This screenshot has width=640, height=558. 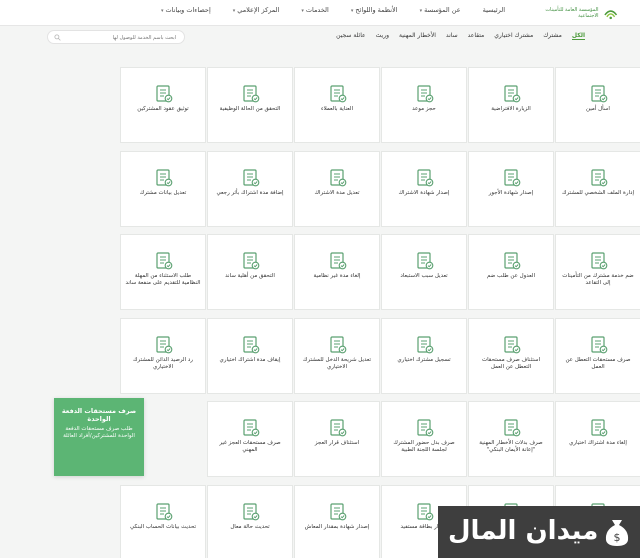 I want to click on service-label: العناية بالعملاء, so click(x=336, y=109).